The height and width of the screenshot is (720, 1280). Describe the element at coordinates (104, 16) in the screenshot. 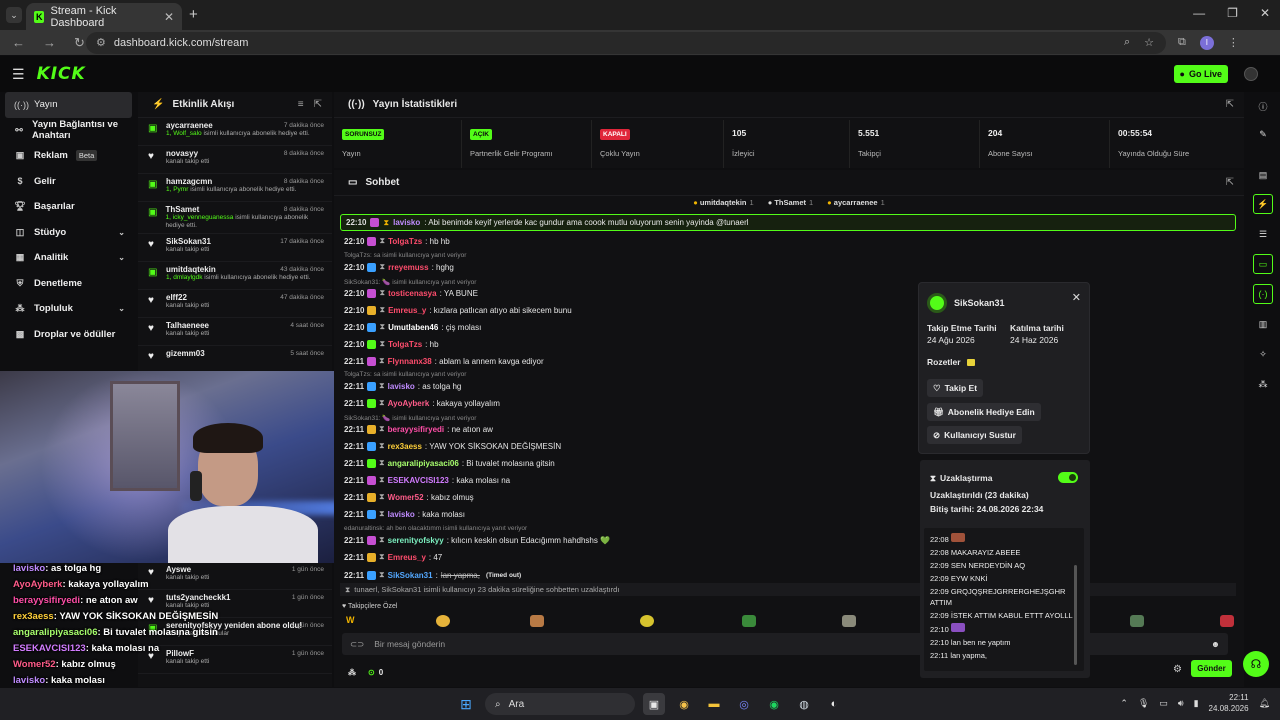

I see `browser-tab: K Stream - Kick Dashboard ✕` at that location.